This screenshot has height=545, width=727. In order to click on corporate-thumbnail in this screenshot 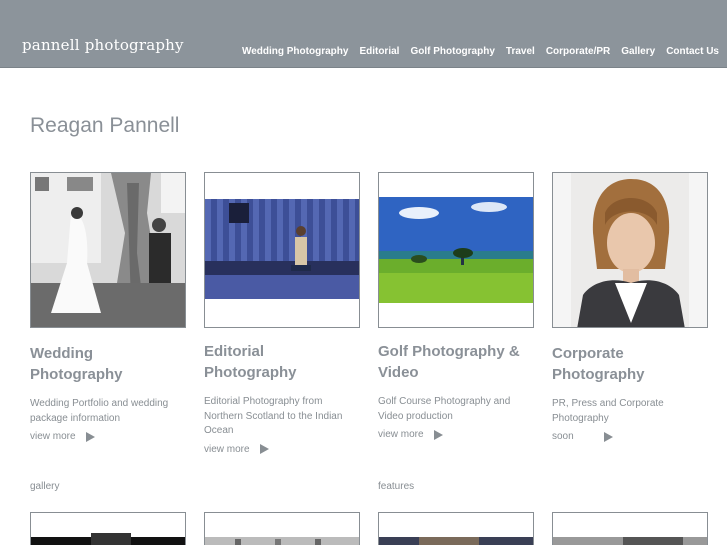, I will do `click(630, 250)`.